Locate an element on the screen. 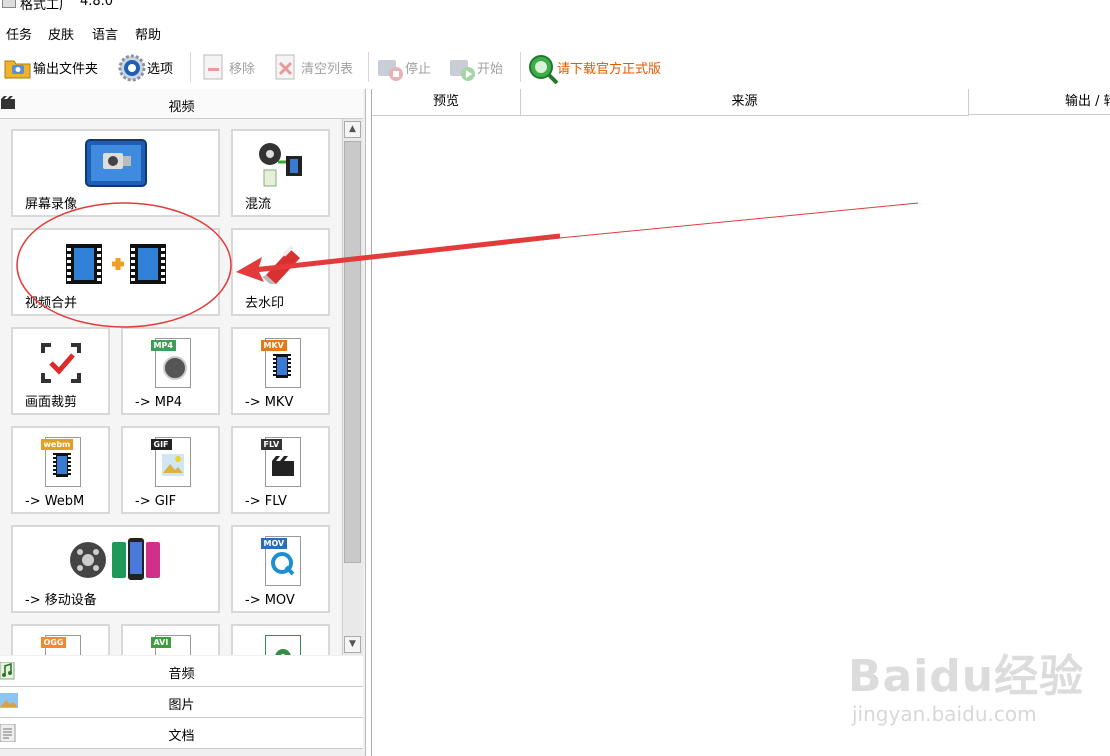 The height and width of the screenshot is (756, 1110). menu-bar: 任务 皮肤 语言 帮助 is located at coordinates (555, 33).